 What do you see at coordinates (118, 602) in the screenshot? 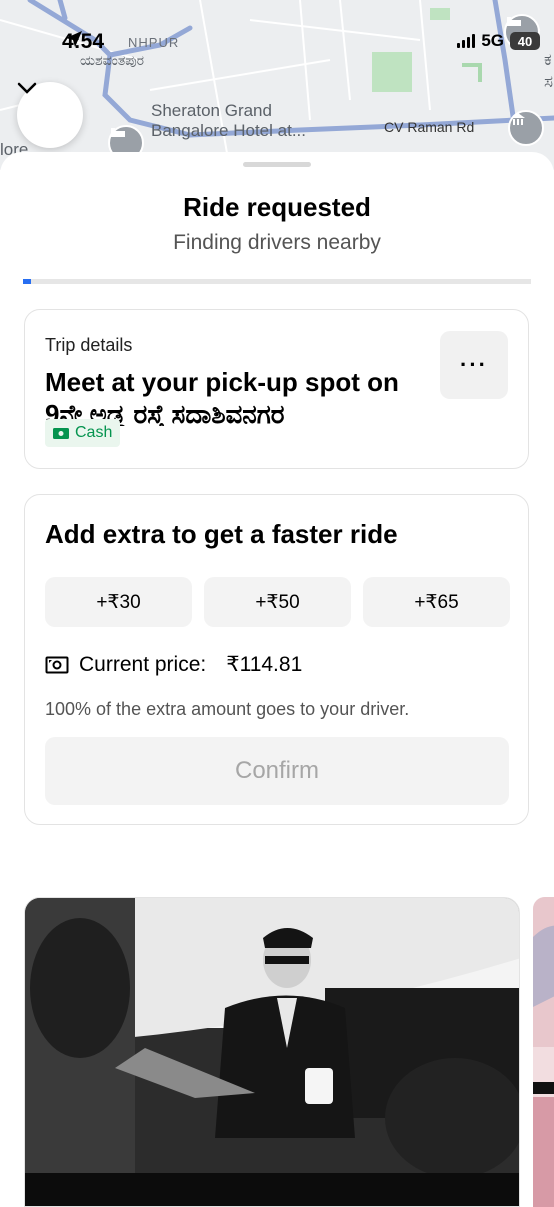
I see `extra-30-button: +₹30` at bounding box center [118, 602].